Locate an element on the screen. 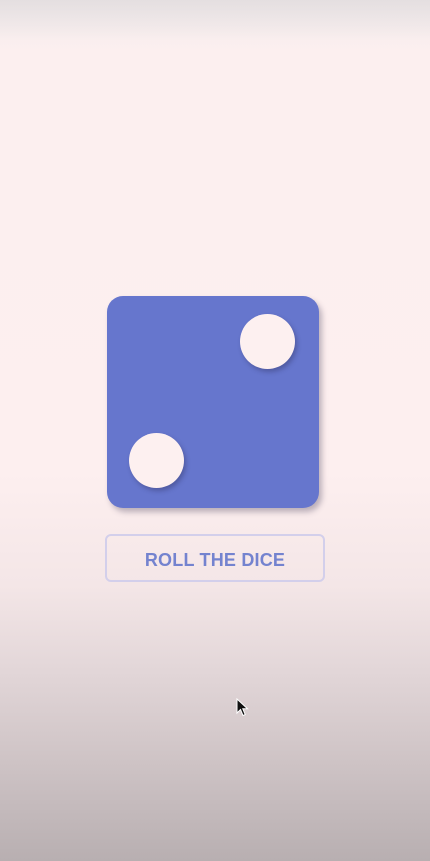  mouse-pointer-icon is located at coordinates (242, 707).